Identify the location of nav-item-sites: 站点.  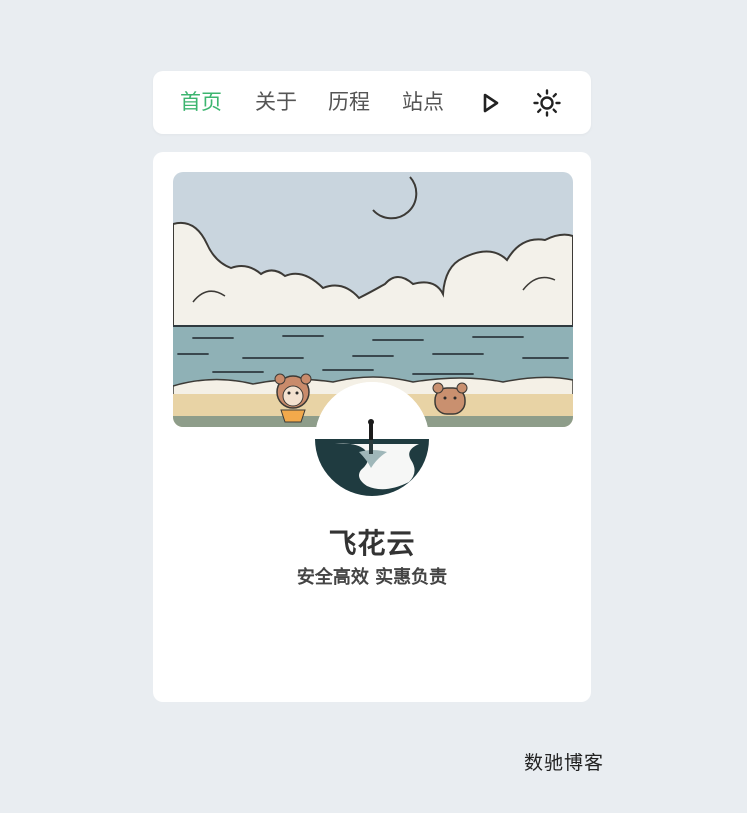
(423, 102).